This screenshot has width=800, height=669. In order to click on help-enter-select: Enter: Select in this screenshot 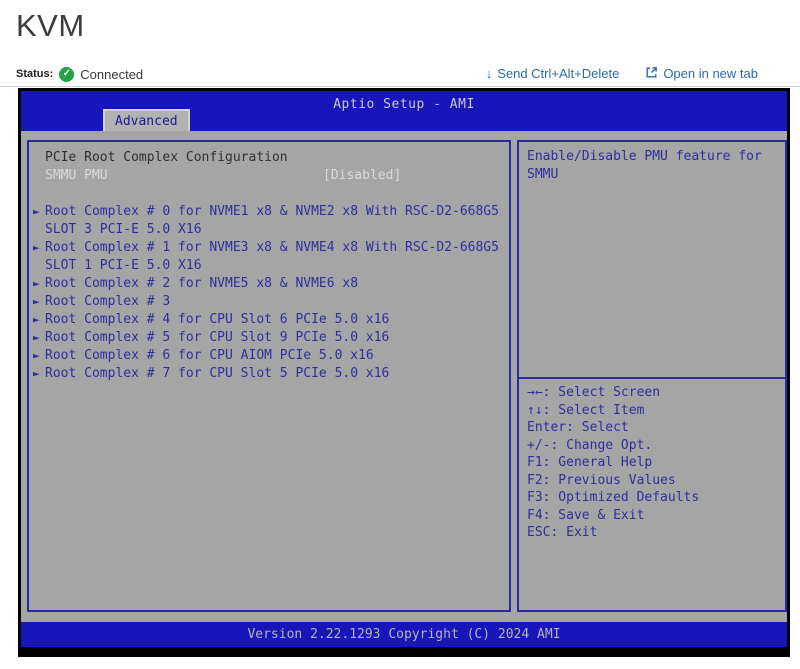, I will do `click(578, 427)`.